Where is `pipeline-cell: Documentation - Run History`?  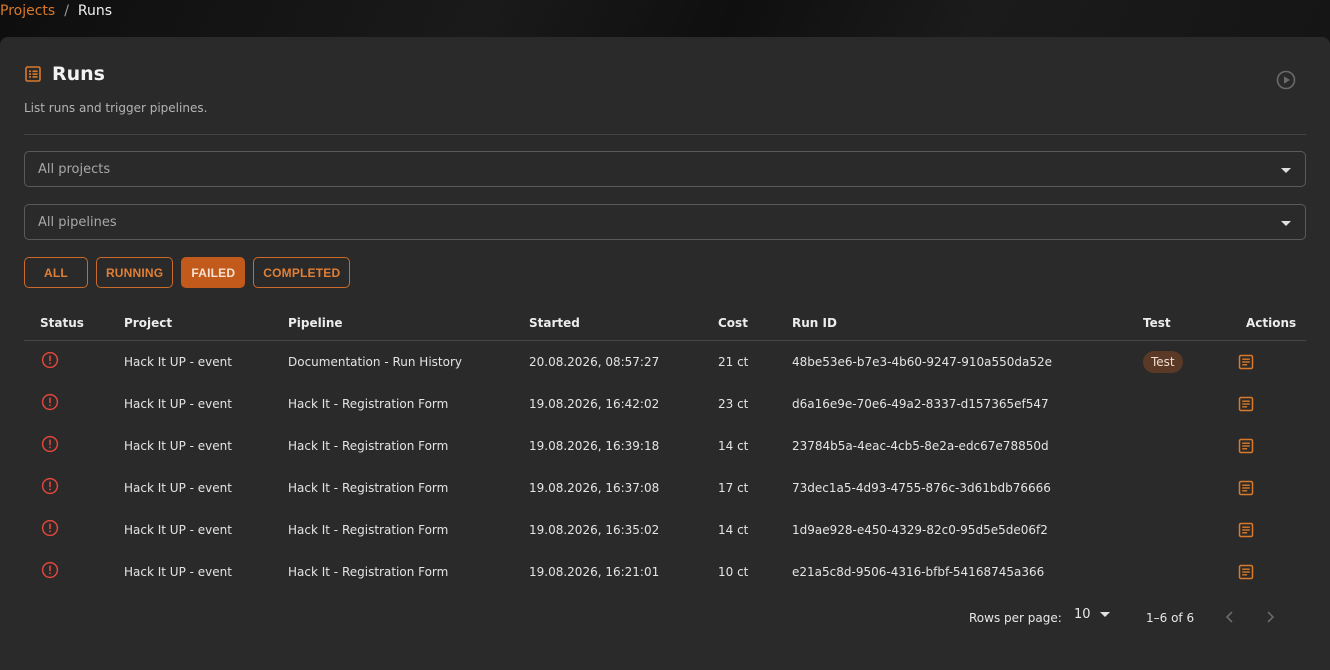 pipeline-cell: Documentation - Run History is located at coordinates (375, 362).